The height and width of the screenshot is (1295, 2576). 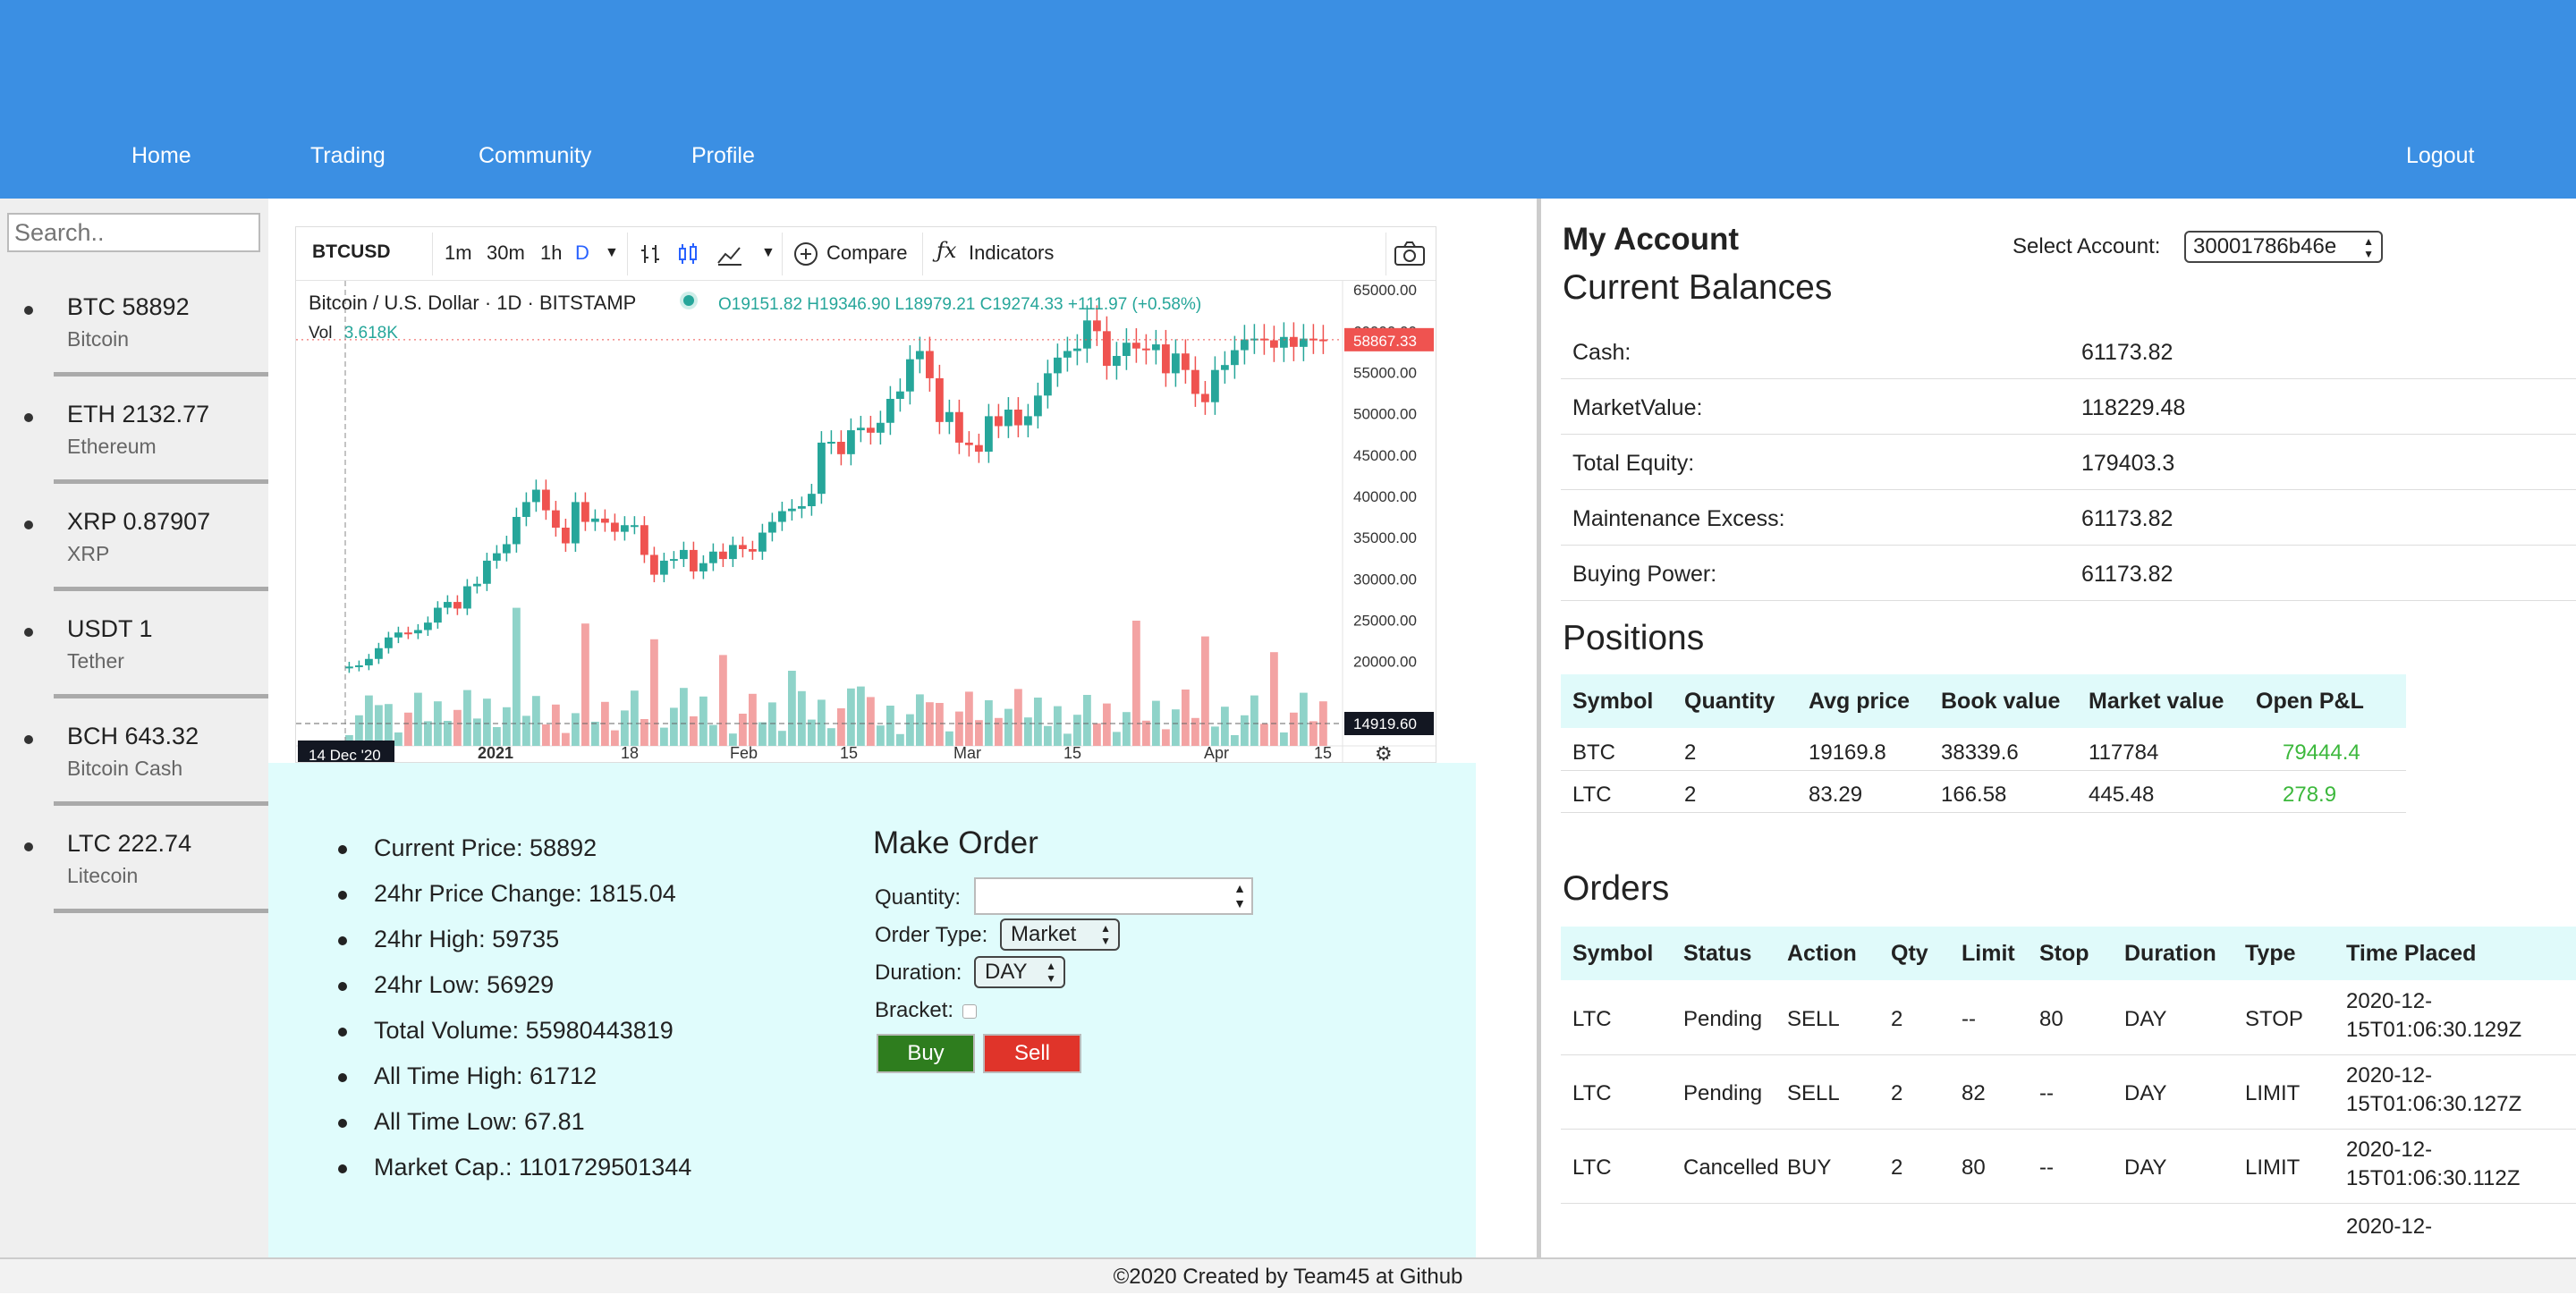 What do you see at coordinates (914, 1010) in the screenshot?
I see `bracket-label: Bracket:` at bounding box center [914, 1010].